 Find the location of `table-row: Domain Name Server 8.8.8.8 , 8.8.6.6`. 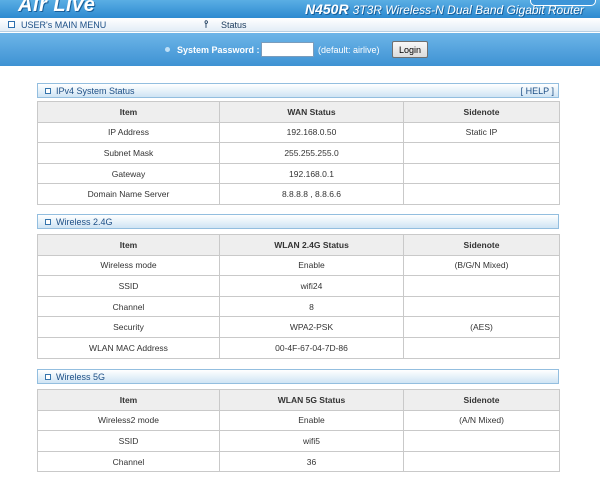

table-row: Domain Name Server 8.8.8.8 , 8.8.6.6 is located at coordinates (298, 194).